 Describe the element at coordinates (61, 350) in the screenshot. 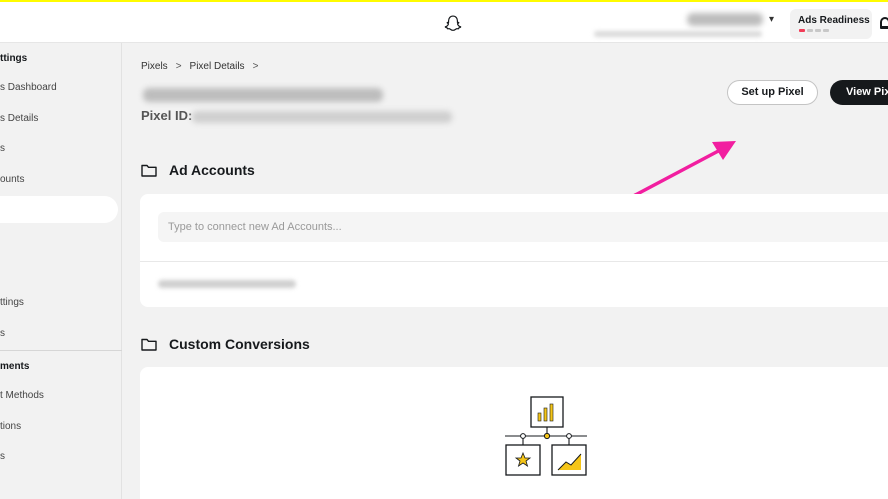

I see `sidebar-divider` at that location.